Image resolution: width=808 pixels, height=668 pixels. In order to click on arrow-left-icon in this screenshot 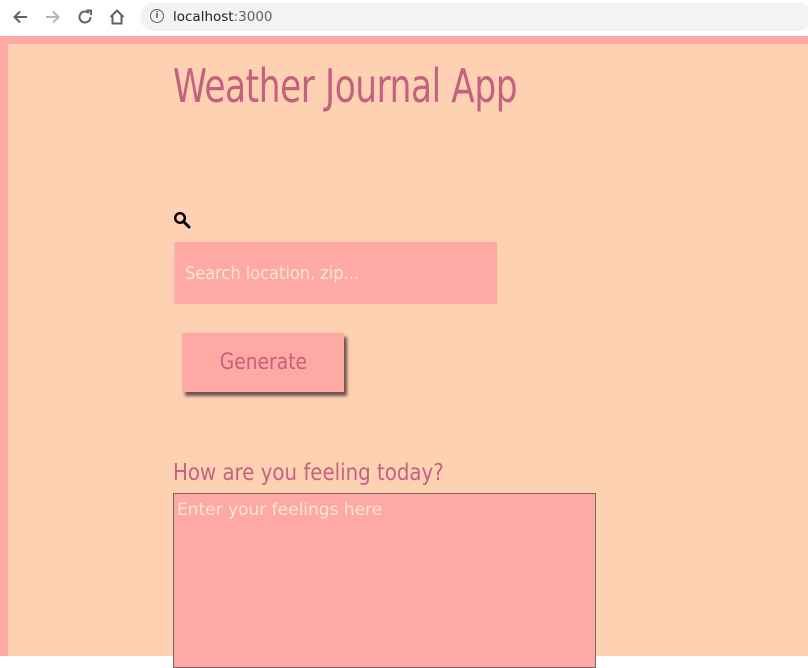, I will do `click(20, 17)`.